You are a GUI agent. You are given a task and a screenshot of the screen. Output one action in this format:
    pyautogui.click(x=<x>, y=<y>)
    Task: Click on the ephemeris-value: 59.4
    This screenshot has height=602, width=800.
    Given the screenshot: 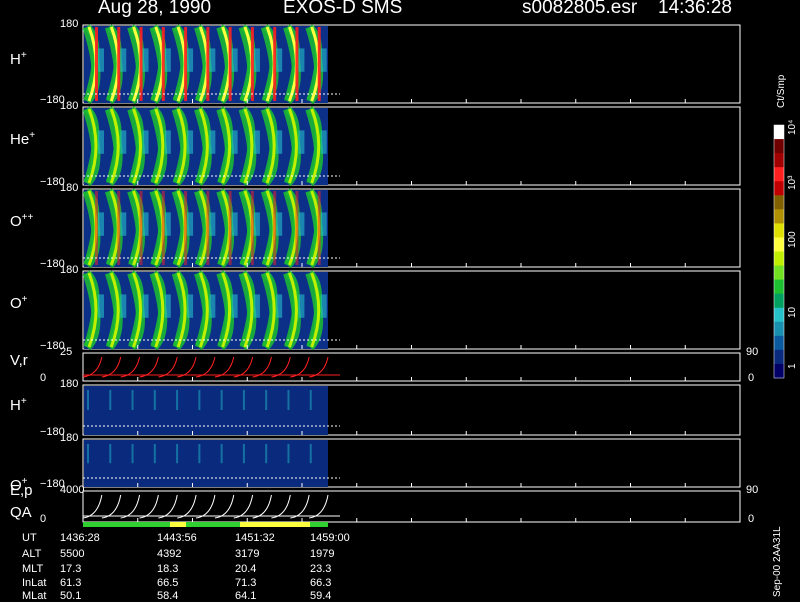 What is the action you would take?
    pyautogui.click(x=321, y=596)
    